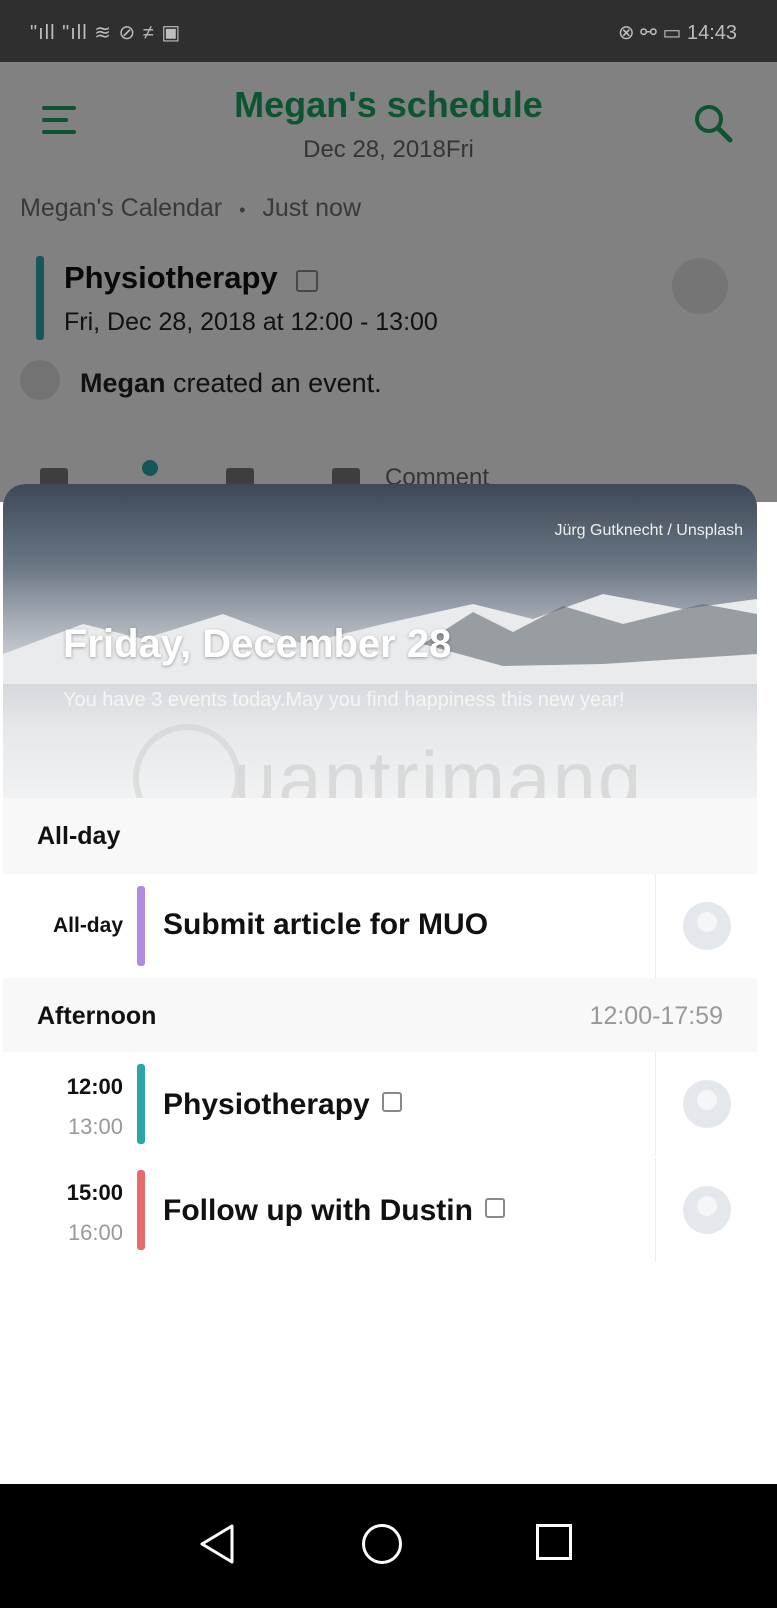  I want to click on event-title-row: Follow up with Dustin, so click(334, 1211).